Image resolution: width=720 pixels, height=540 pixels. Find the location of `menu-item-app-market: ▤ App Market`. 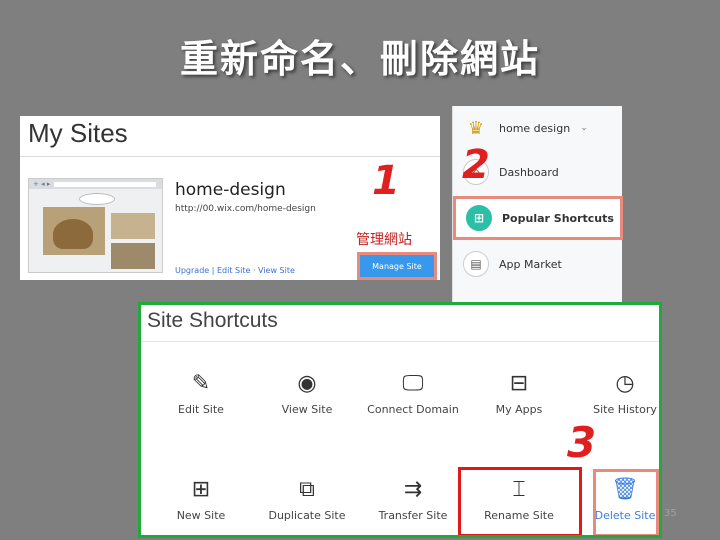

menu-item-app-market: ▤ App Market is located at coordinates (538, 264).